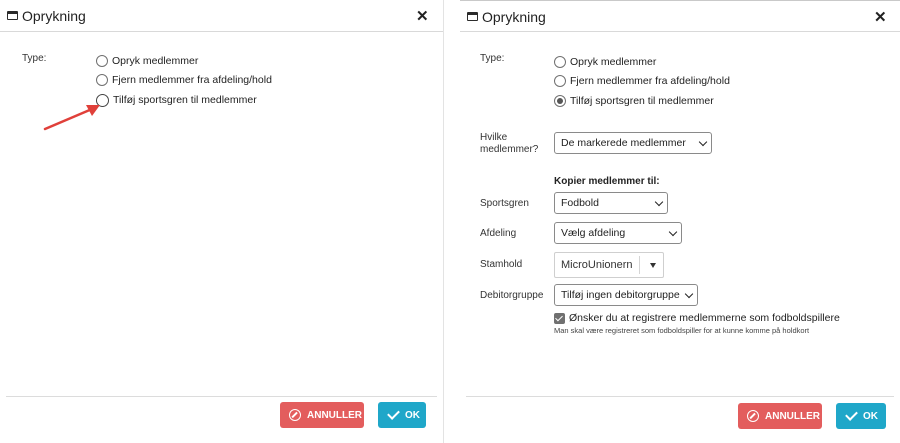  I want to click on team-select: MicroUnionern, so click(609, 265).